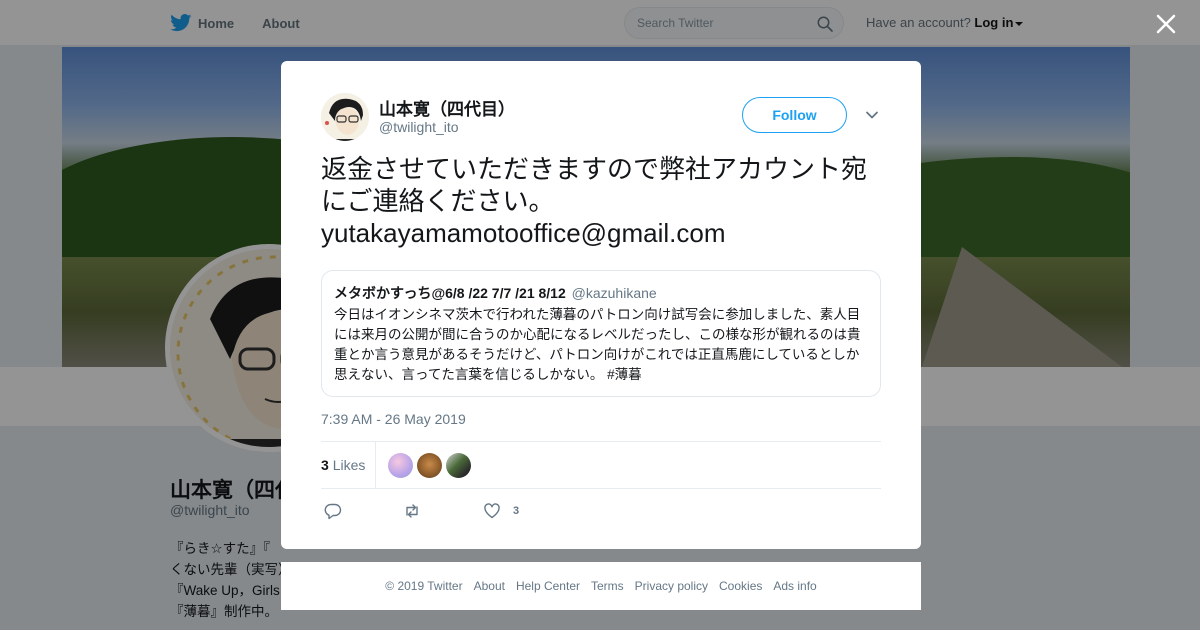 The width and height of the screenshot is (1200, 630). What do you see at coordinates (548, 586) in the screenshot?
I see `footer-link-help-center: Help Center` at bounding box center [548, 586].